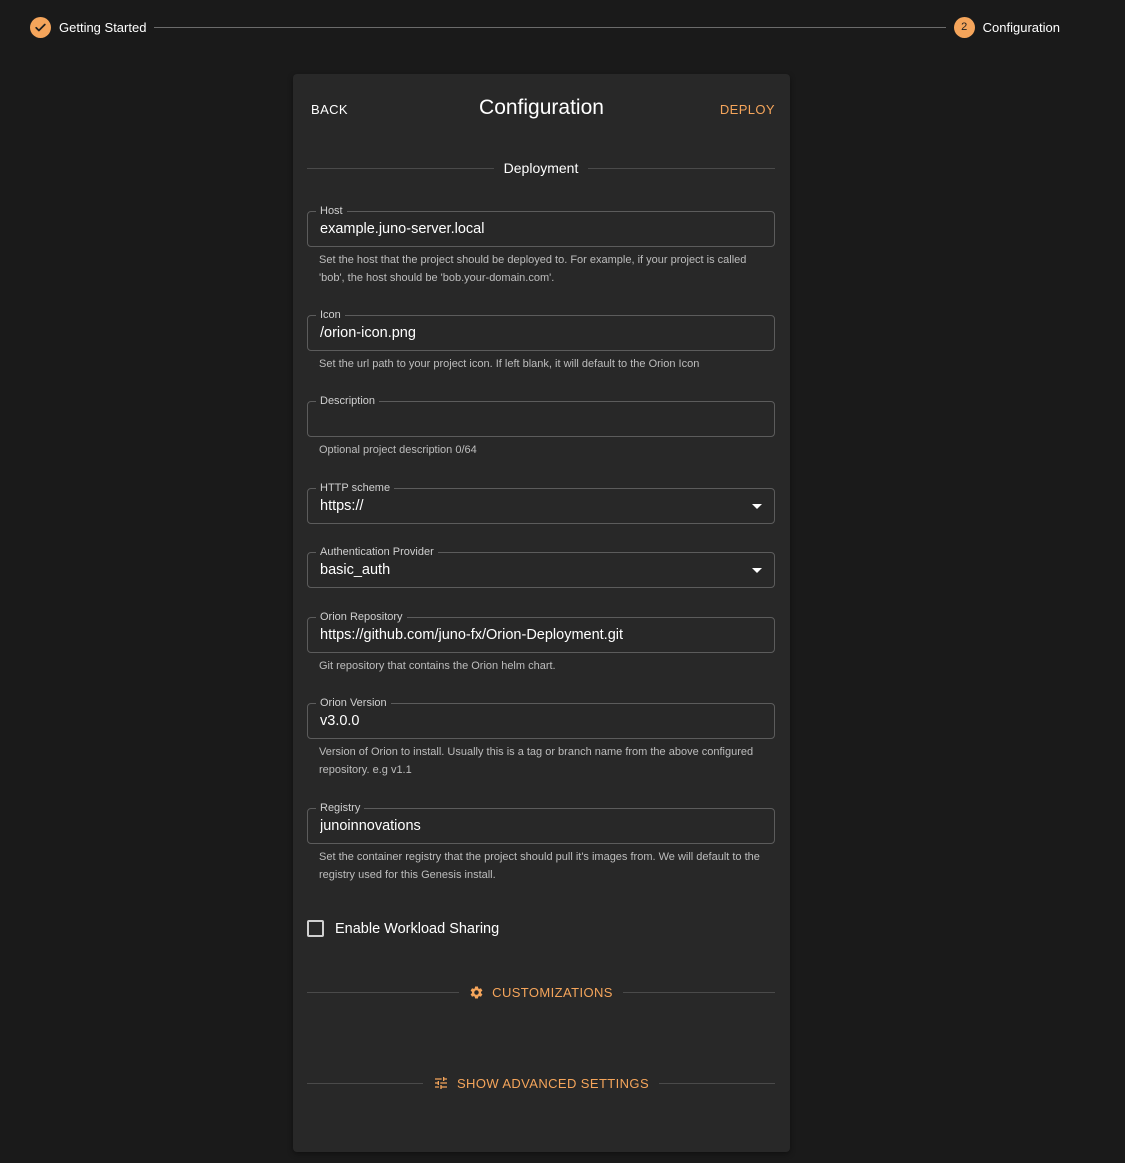 The image size is (1125, 1163). I want to click on icon-input-box: Icon /orion-icon.png, so click(541, 329).